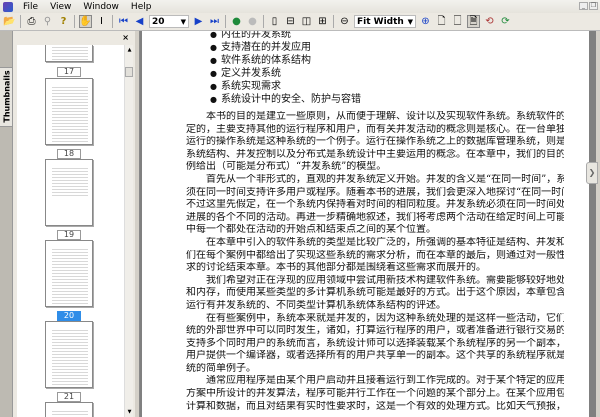  Describe the element at coordinates (169, 21) in the screenshot. I see `page-number-input: 20 ▼` at that location.